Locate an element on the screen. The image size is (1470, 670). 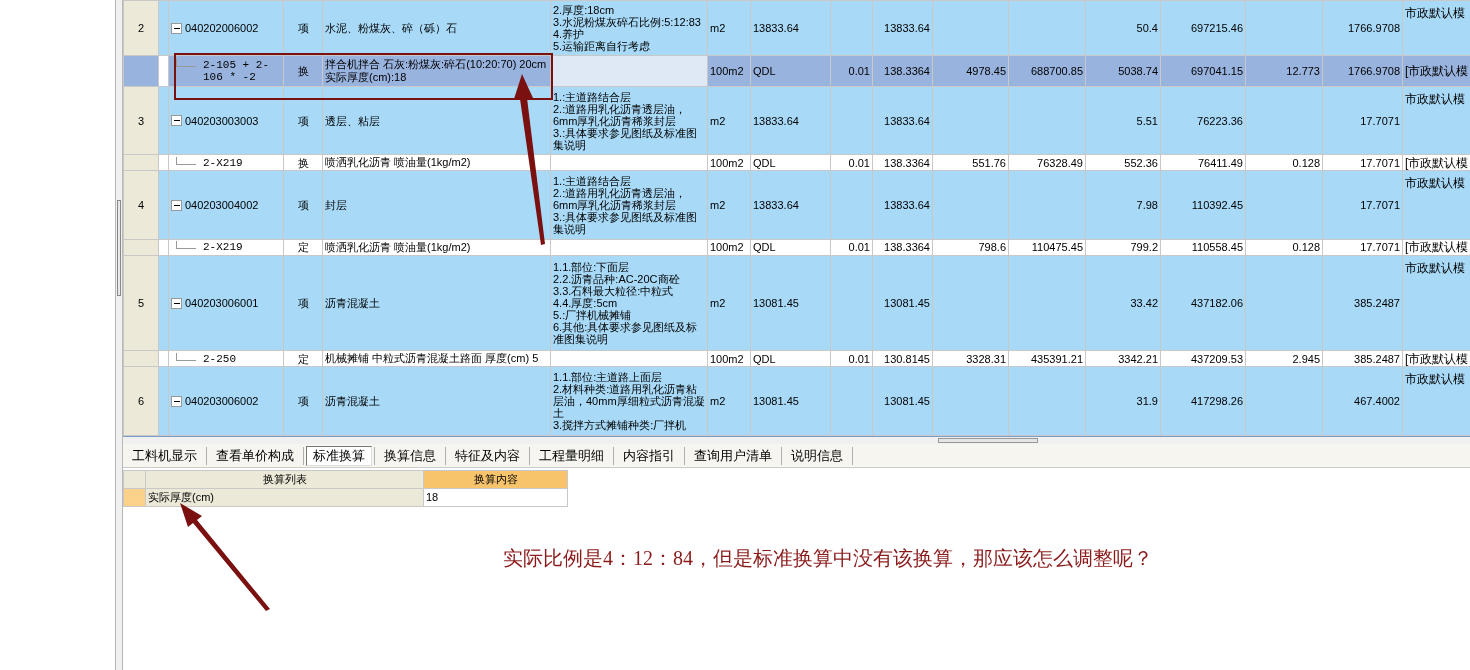
table-cell: 1766.9708 is located at coordinates (1362, 28).